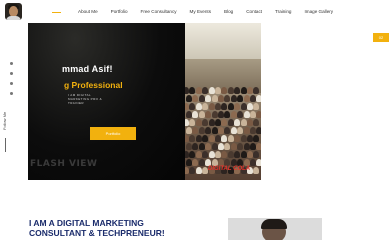 The image size is (390, 240). Describe the element at coordinates (113, 133) in the screenshot. I see `portfolio-button: Portfolio` at that location.